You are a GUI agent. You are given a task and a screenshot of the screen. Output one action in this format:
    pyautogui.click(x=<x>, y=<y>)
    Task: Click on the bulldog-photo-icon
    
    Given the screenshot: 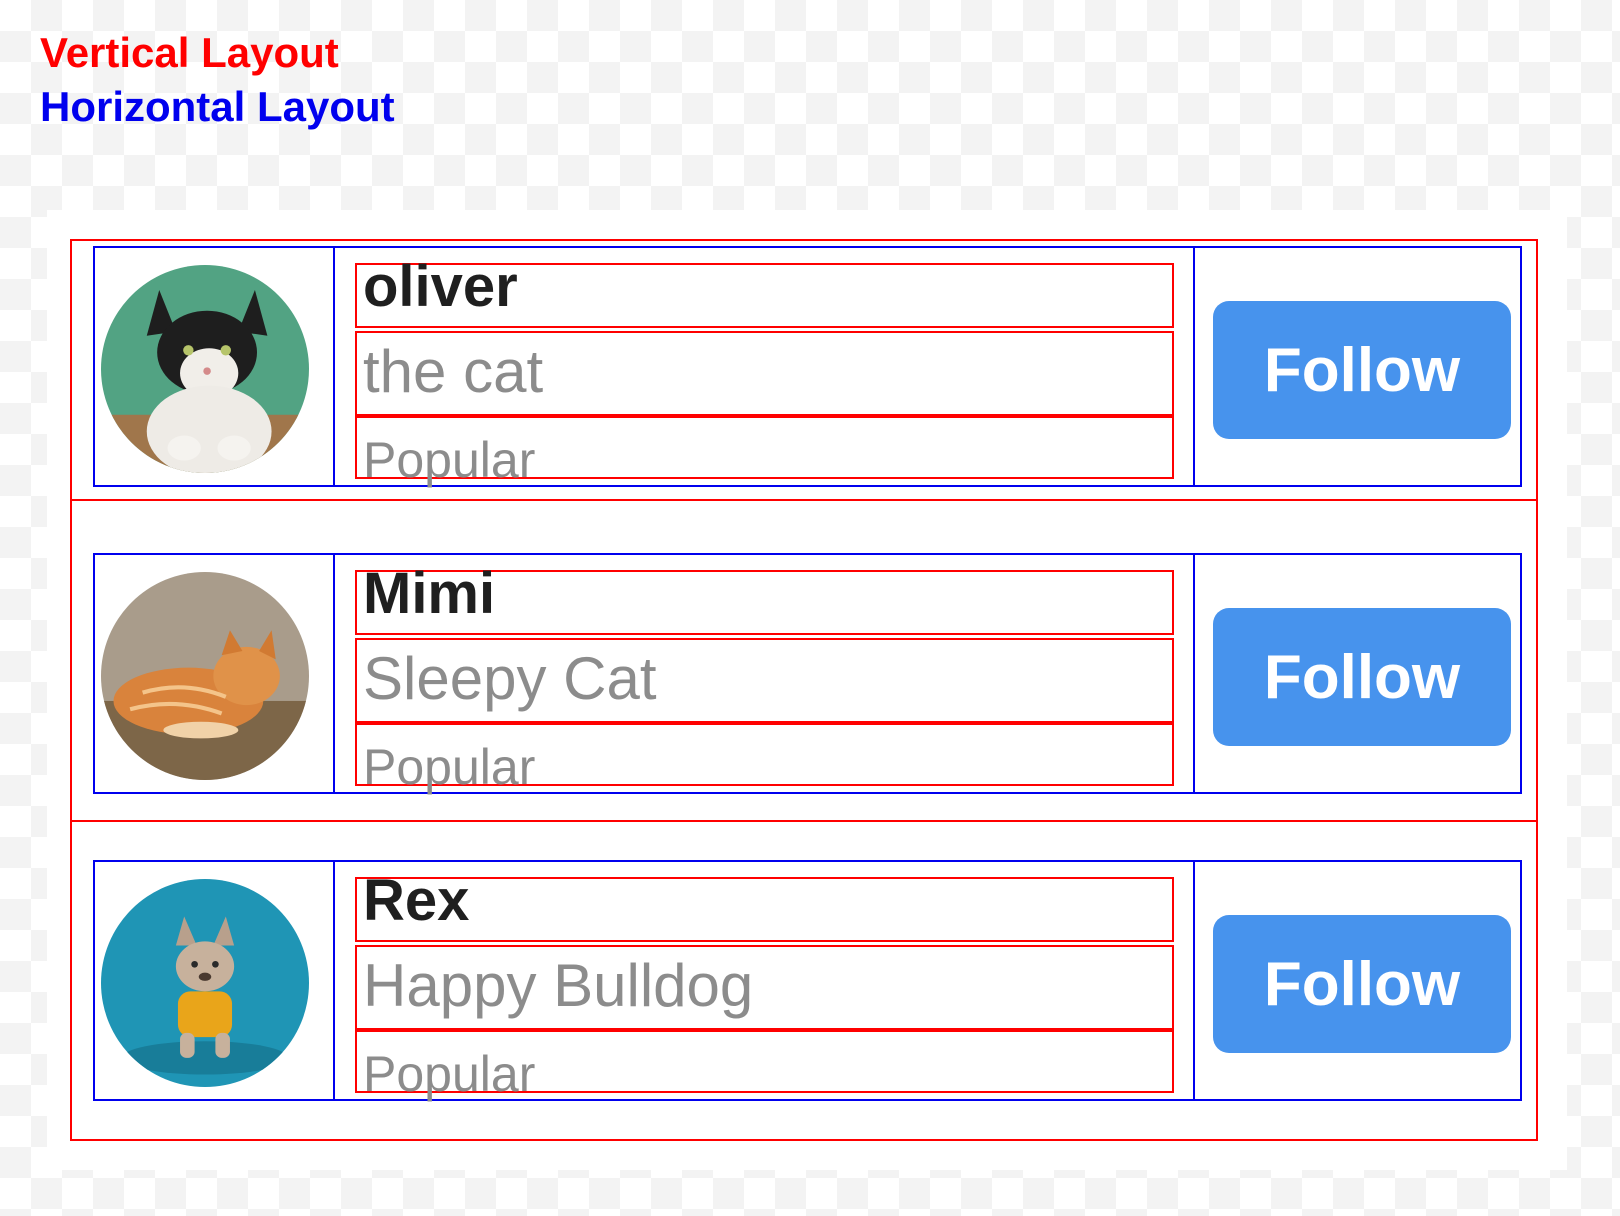 What is the action you would take?
    pyautogui.click(x=205, y=983)
    